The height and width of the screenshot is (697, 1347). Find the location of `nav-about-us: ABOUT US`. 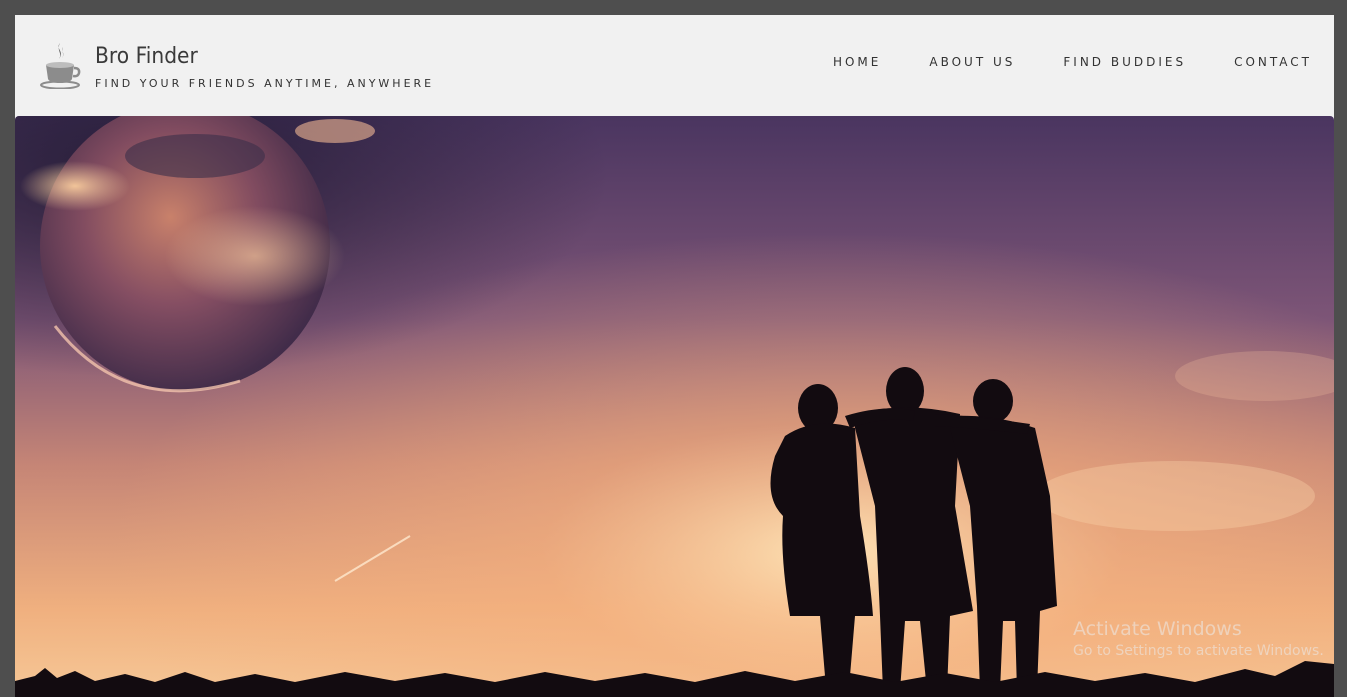

nav-about-us: ABOUT US is located at coordinates (972, 62).